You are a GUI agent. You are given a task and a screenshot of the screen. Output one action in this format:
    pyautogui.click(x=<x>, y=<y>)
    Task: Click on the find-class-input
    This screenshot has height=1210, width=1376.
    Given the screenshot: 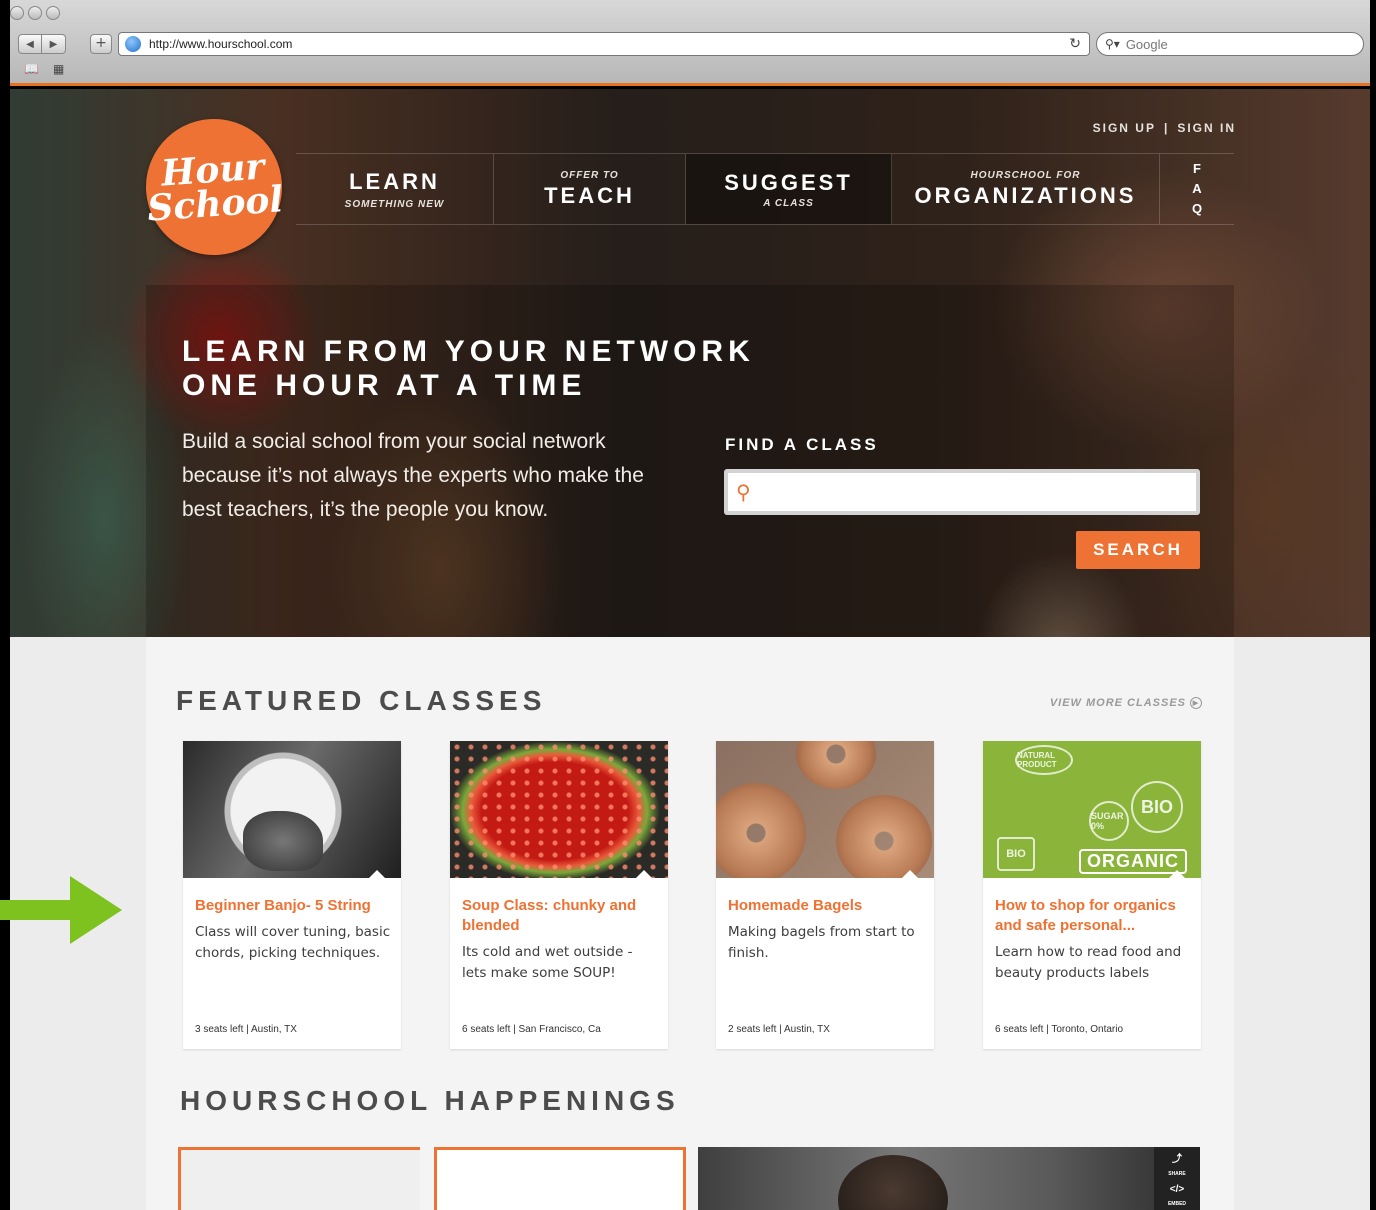 What is the action you would take?
    pyautogui.click(x=977, y=492)
    